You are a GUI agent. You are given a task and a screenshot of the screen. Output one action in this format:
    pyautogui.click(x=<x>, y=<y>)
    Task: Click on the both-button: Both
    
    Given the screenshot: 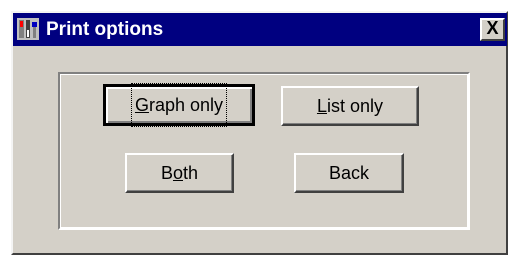 What is the action you would take?
    pyautogui.click(x=179, y=173)
    